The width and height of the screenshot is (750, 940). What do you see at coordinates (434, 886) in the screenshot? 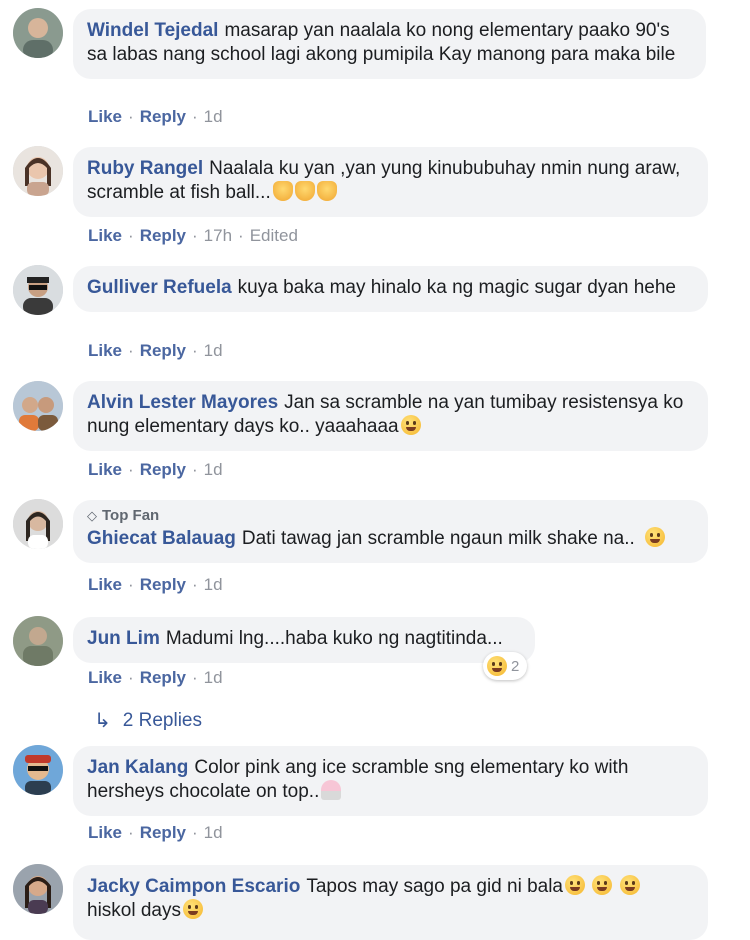
I see `comment-text: Tapos may sago pa gid ni bala` at bounding box center [434, 886].